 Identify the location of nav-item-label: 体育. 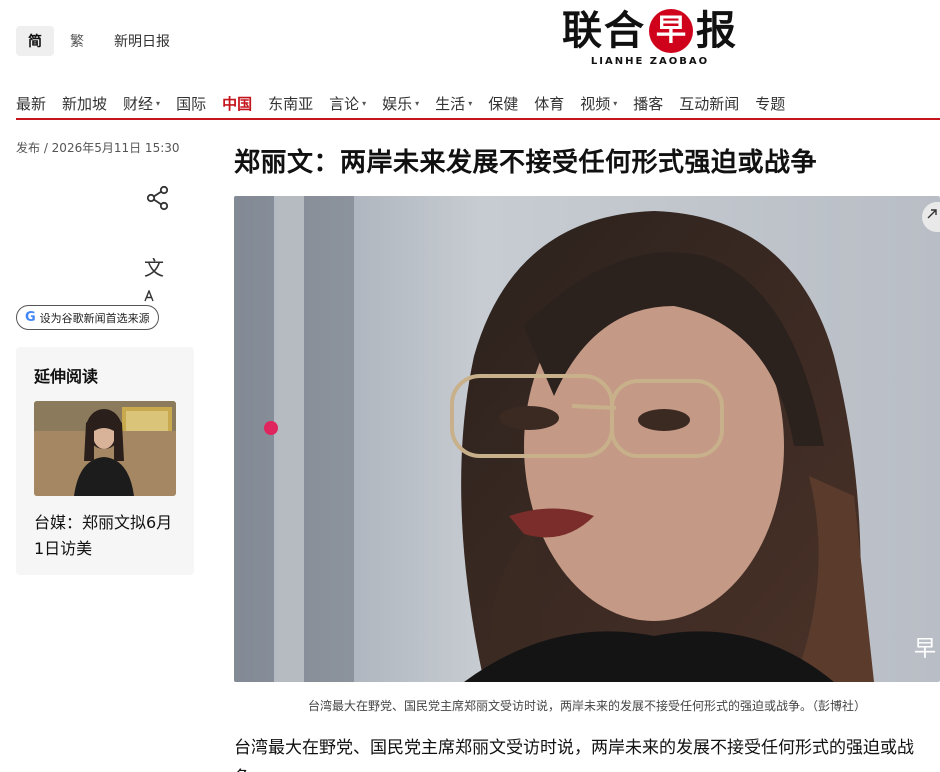
(549, 103).